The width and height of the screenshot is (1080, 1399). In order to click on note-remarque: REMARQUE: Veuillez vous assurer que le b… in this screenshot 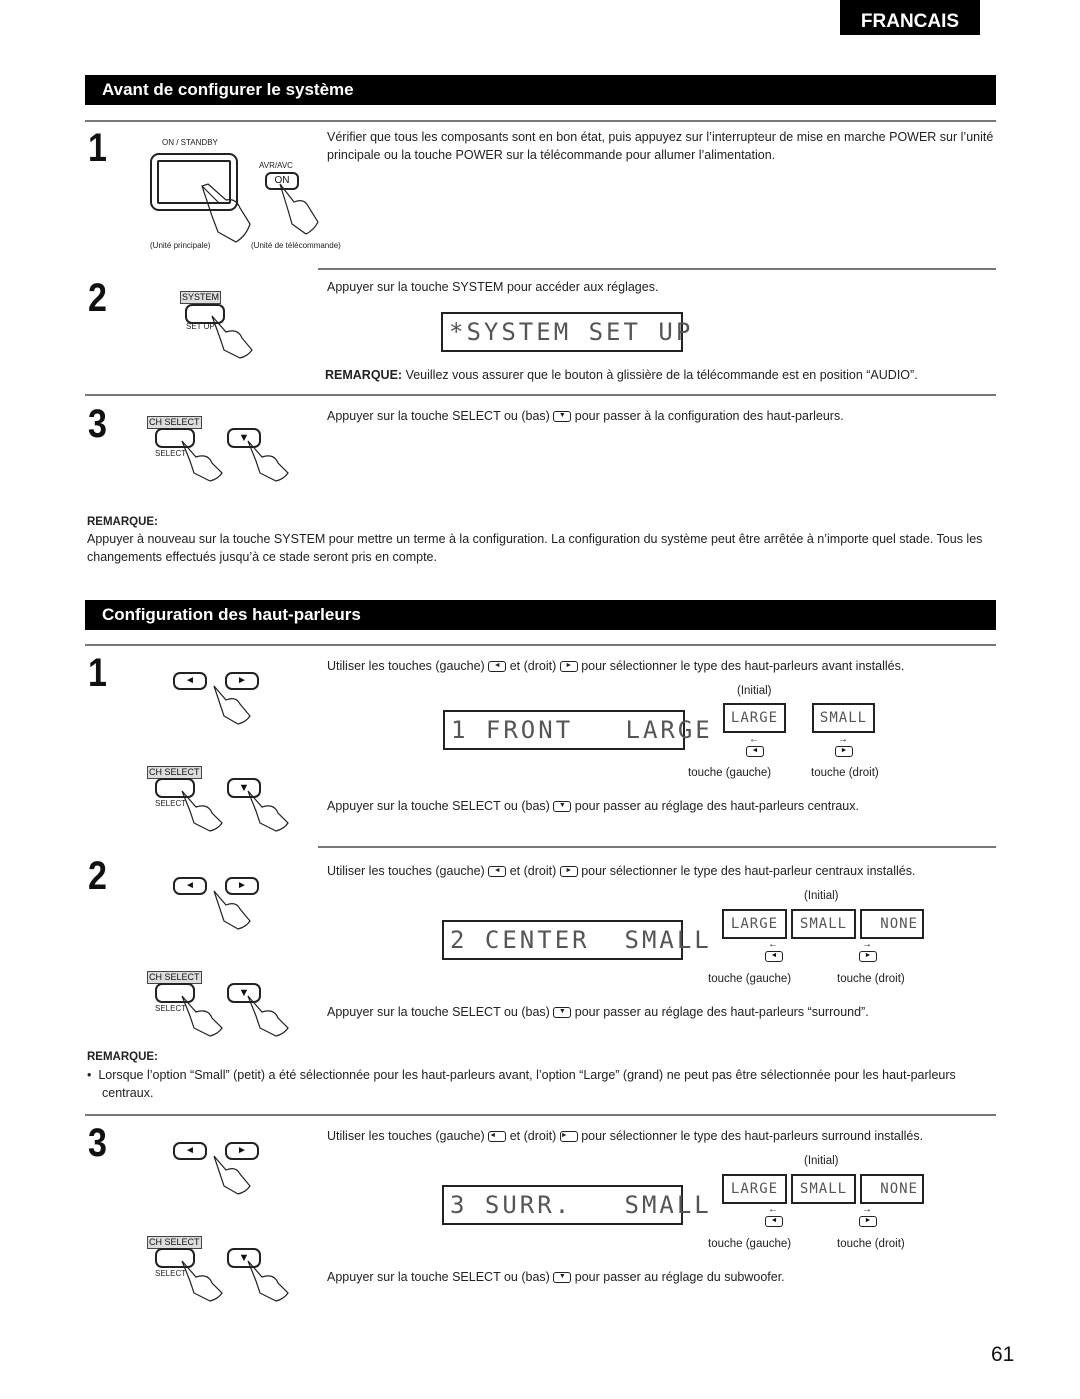, I will do `click(621, 375)`.